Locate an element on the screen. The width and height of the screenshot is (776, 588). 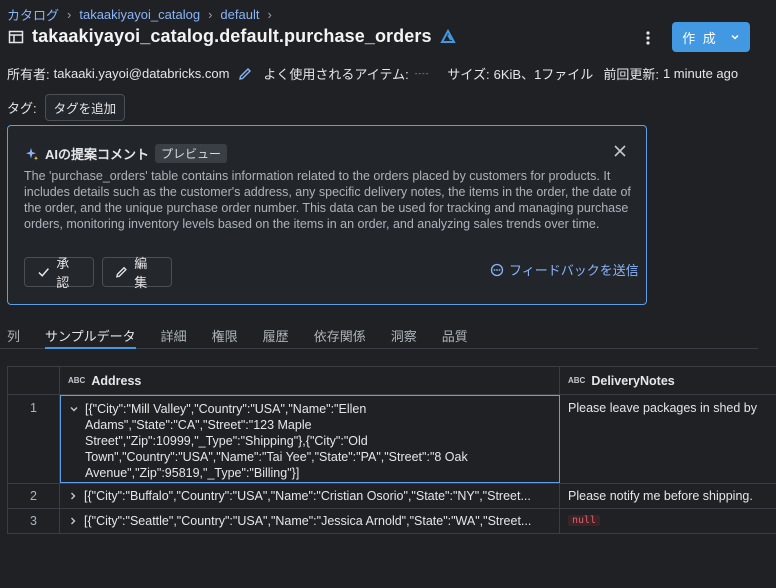
tags-label: タグ: is located at coordinates (22, 108).